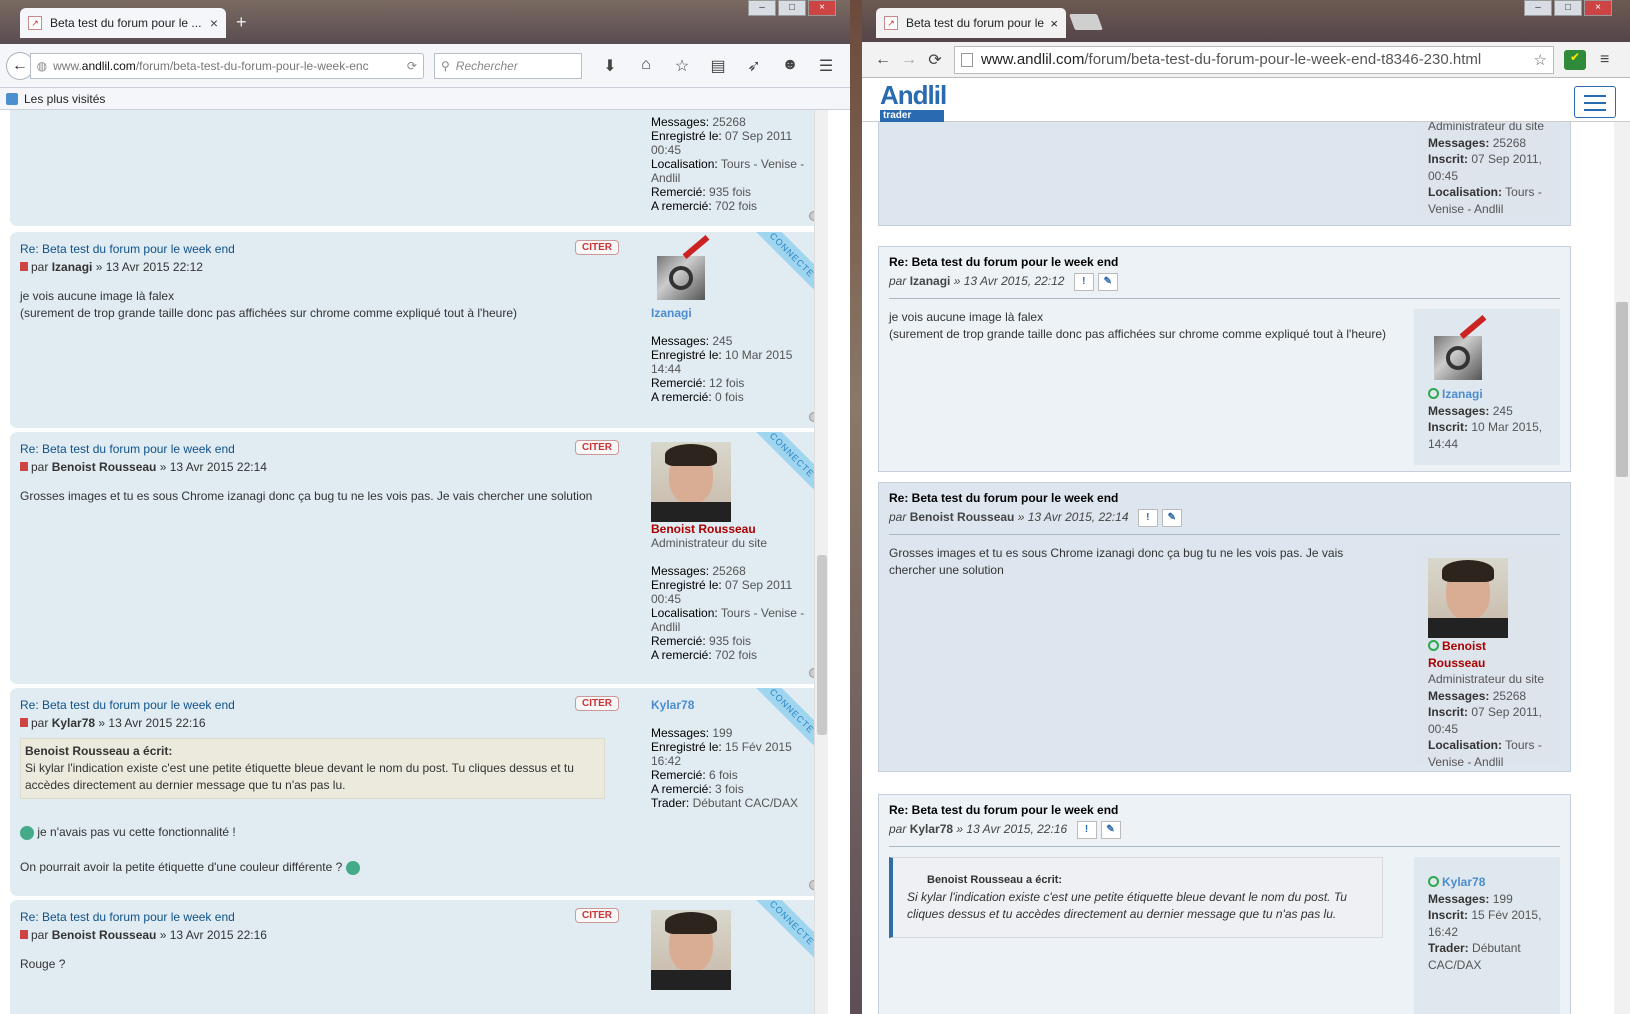 The image size is (1630, 1014). I want to click on new-tab-icon: +, so click(241, 22).